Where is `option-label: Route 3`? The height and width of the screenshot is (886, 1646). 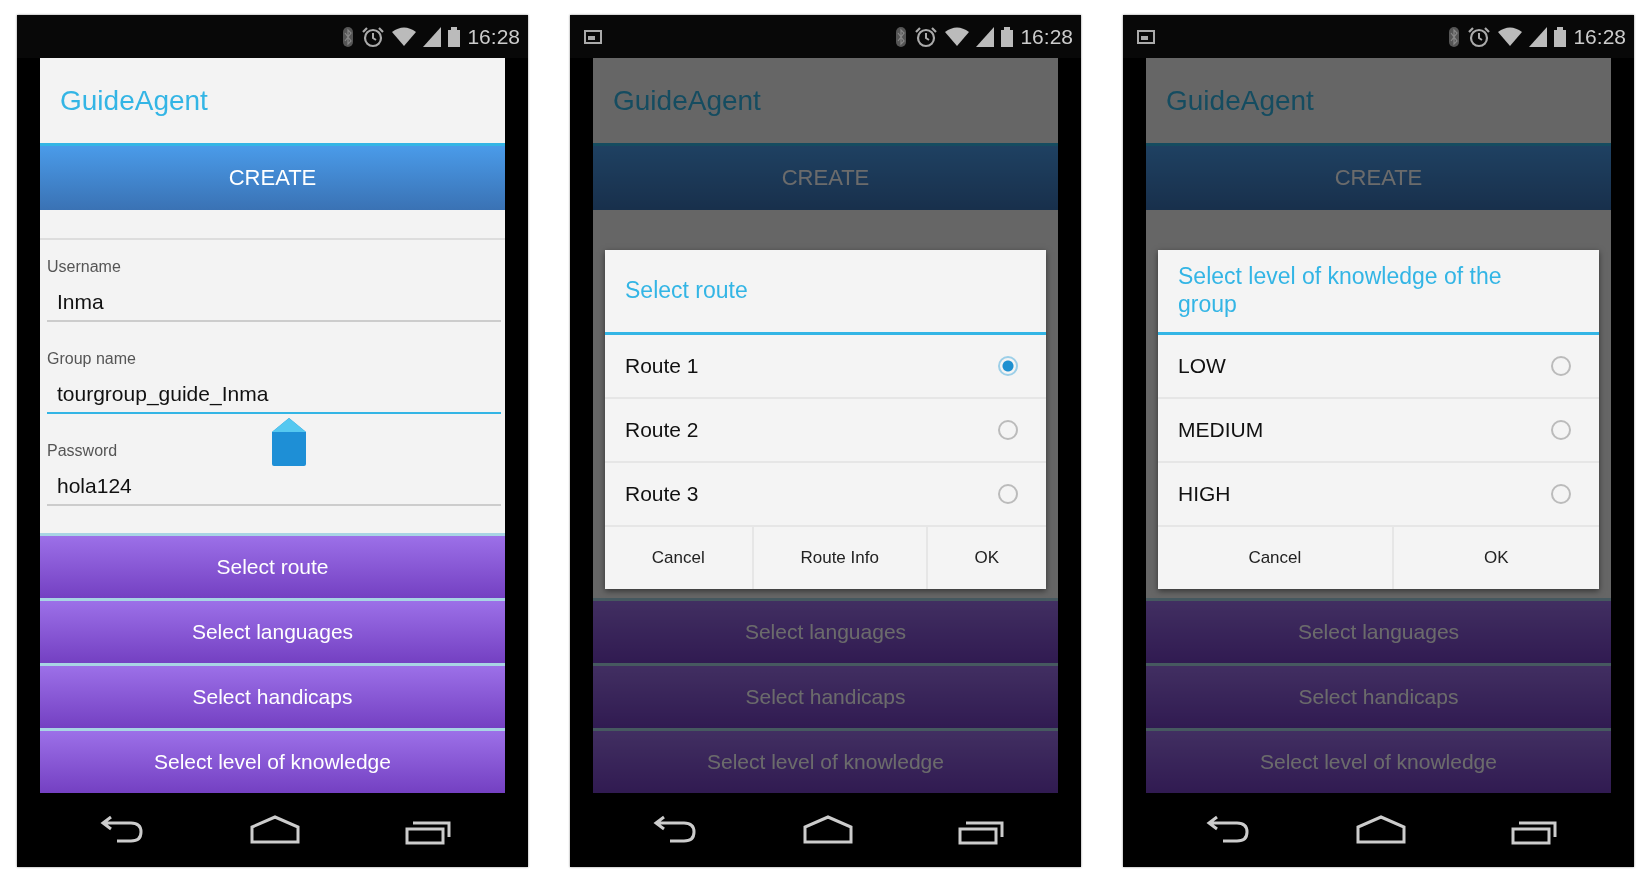 option-label: Route 3 is located at coordinates (662, 494).